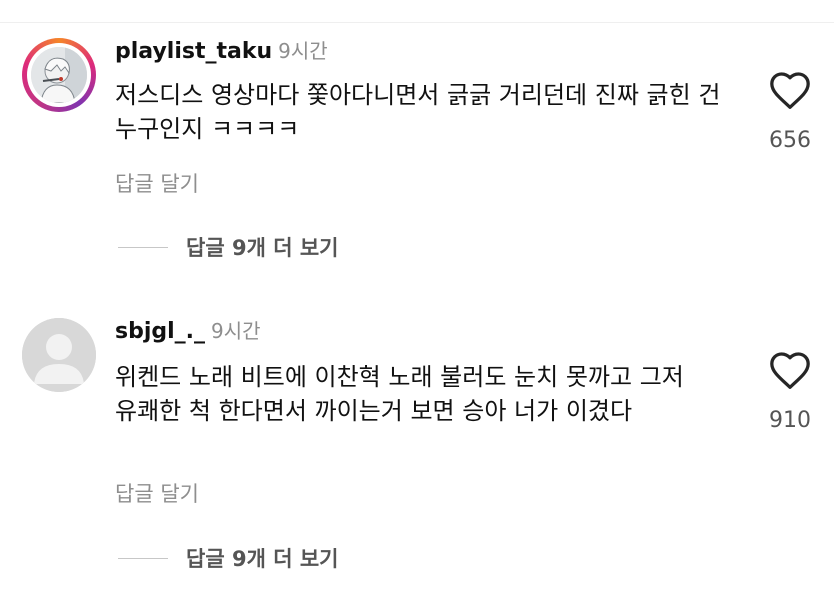 Image resolution: width=834 pixels, height=610 pixels. I want to click on like-count: 910, so click(790, 420).